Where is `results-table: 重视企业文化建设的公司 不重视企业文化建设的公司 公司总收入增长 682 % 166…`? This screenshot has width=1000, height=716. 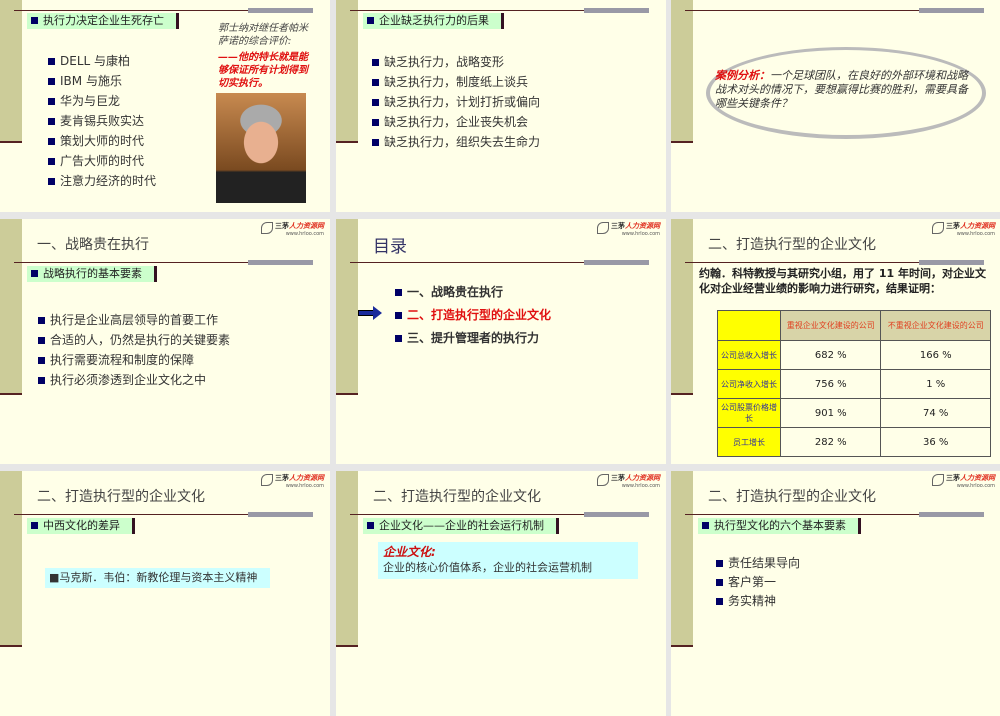
results-table: 重视企业文化建设的公司 不重视企业文化建设的公司 公司总收入增长 682 % 166… is located at coordinates (854, 383).